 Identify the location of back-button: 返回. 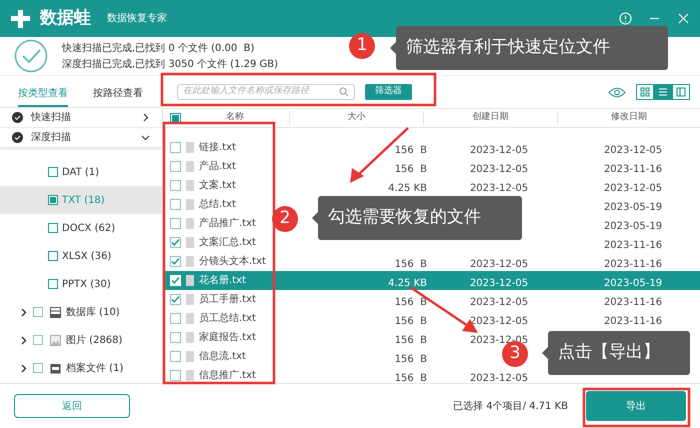
(72, 406).